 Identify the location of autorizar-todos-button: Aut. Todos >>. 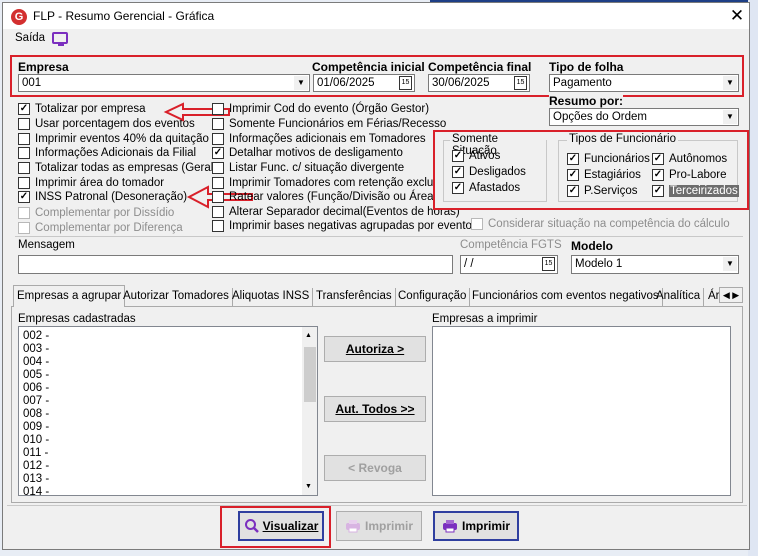
(375, 409).